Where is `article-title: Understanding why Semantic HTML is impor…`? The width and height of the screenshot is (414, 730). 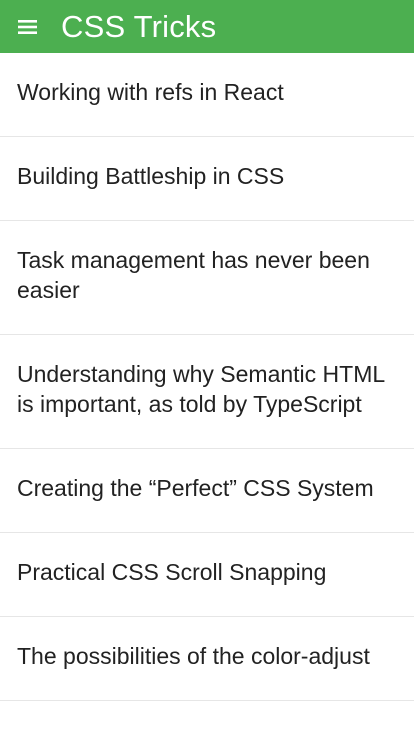 article-title: Understanding why Semantic HTML is impor… is located at coordinates (201, 389).